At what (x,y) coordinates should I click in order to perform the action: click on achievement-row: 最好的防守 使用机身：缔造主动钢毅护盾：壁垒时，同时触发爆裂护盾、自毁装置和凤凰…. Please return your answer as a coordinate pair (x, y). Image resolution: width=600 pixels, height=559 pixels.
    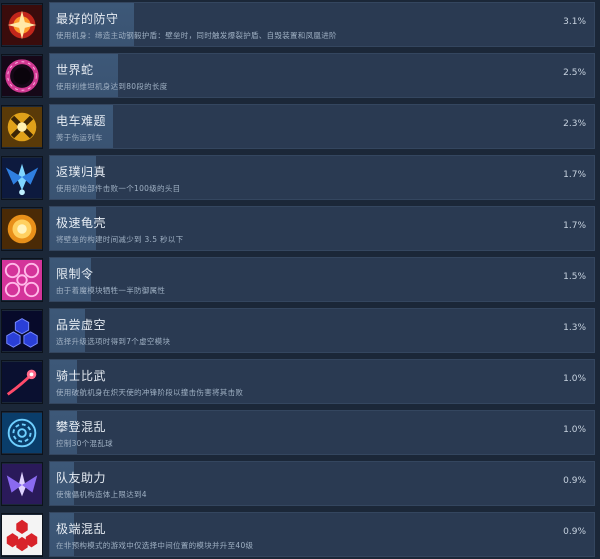
    Looking at the image, I should click on (300, 25).